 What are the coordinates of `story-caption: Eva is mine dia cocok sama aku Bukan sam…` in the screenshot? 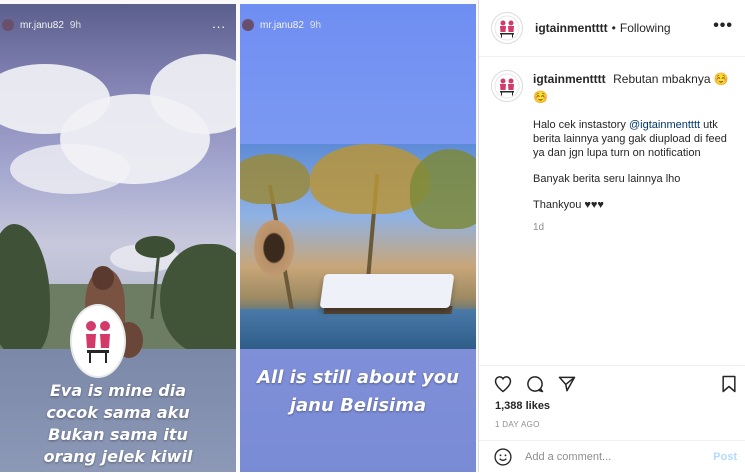 It's located at (118, 424).